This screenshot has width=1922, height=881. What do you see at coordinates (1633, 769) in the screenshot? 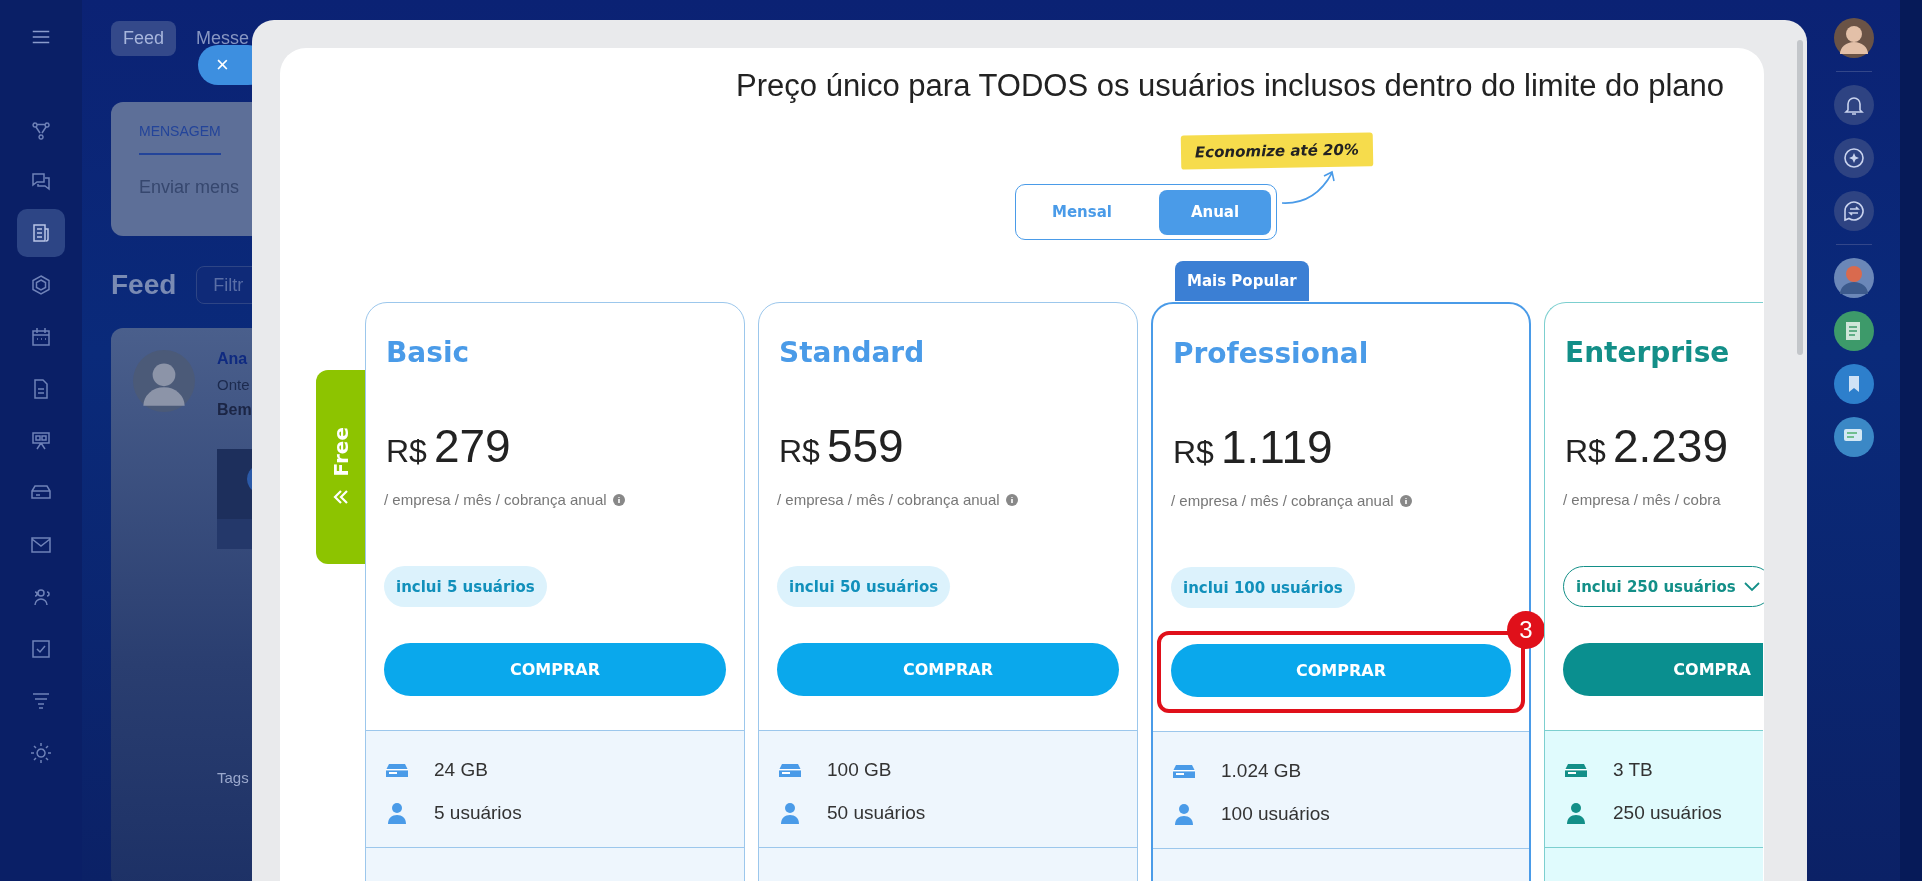
I see `feature-text: 3 TB` at bounding box center [1633, 769].